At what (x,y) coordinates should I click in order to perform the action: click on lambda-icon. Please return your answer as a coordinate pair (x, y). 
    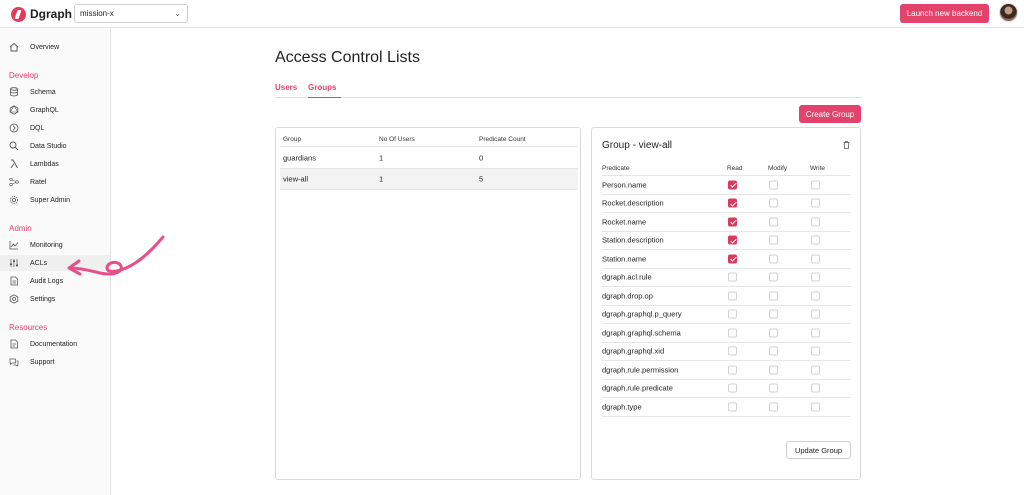
    Looking at the image, I should click on (14, 164).